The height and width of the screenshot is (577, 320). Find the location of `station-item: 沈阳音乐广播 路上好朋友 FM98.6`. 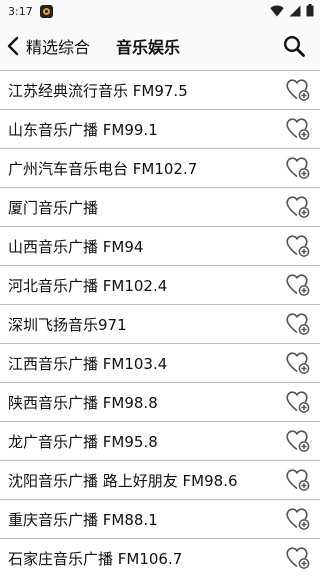

station-item: 沈阳音乐广播 路上好朋友 FM98.6 is located at coordinates (160, 479).